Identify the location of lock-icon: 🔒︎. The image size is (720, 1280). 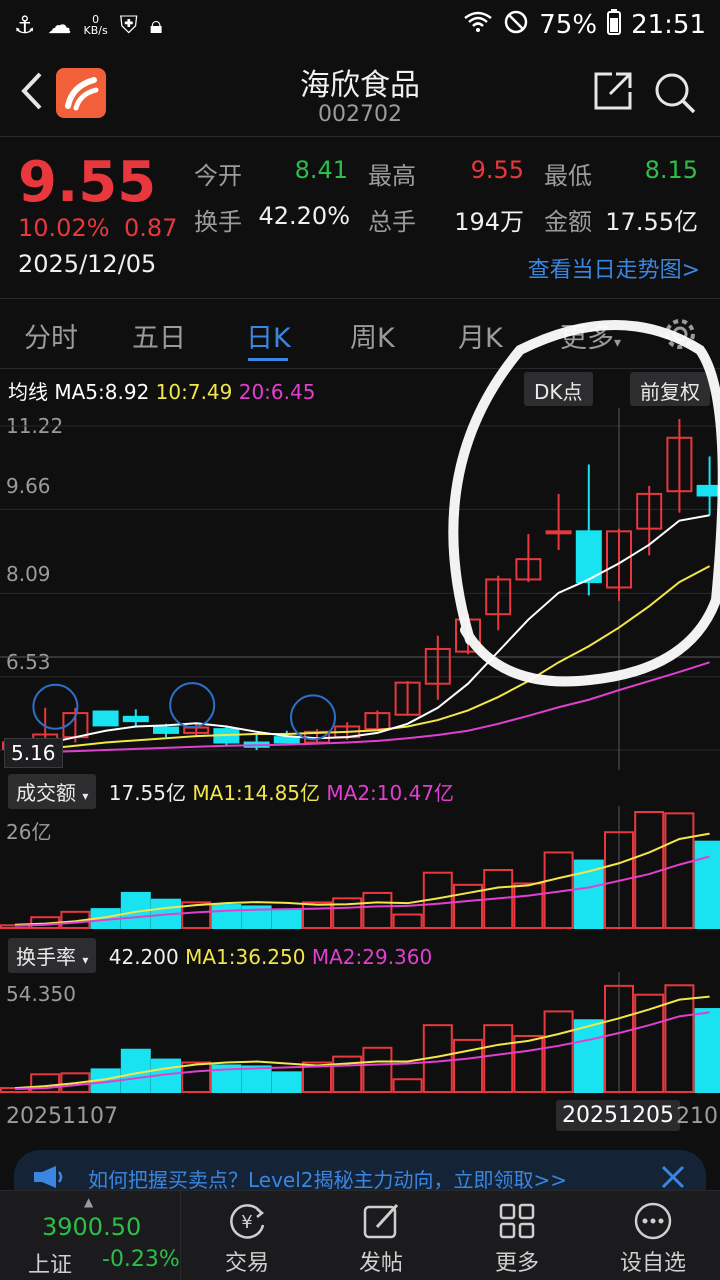
(156, 25).